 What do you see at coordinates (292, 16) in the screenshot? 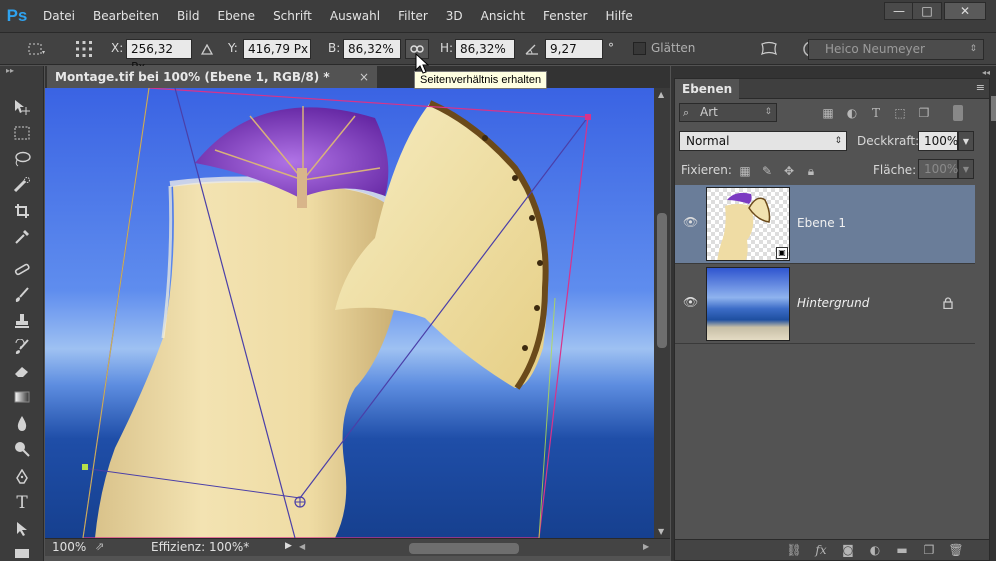
I see `menu-schrift: Schrift` at bounding box center [292, 16].